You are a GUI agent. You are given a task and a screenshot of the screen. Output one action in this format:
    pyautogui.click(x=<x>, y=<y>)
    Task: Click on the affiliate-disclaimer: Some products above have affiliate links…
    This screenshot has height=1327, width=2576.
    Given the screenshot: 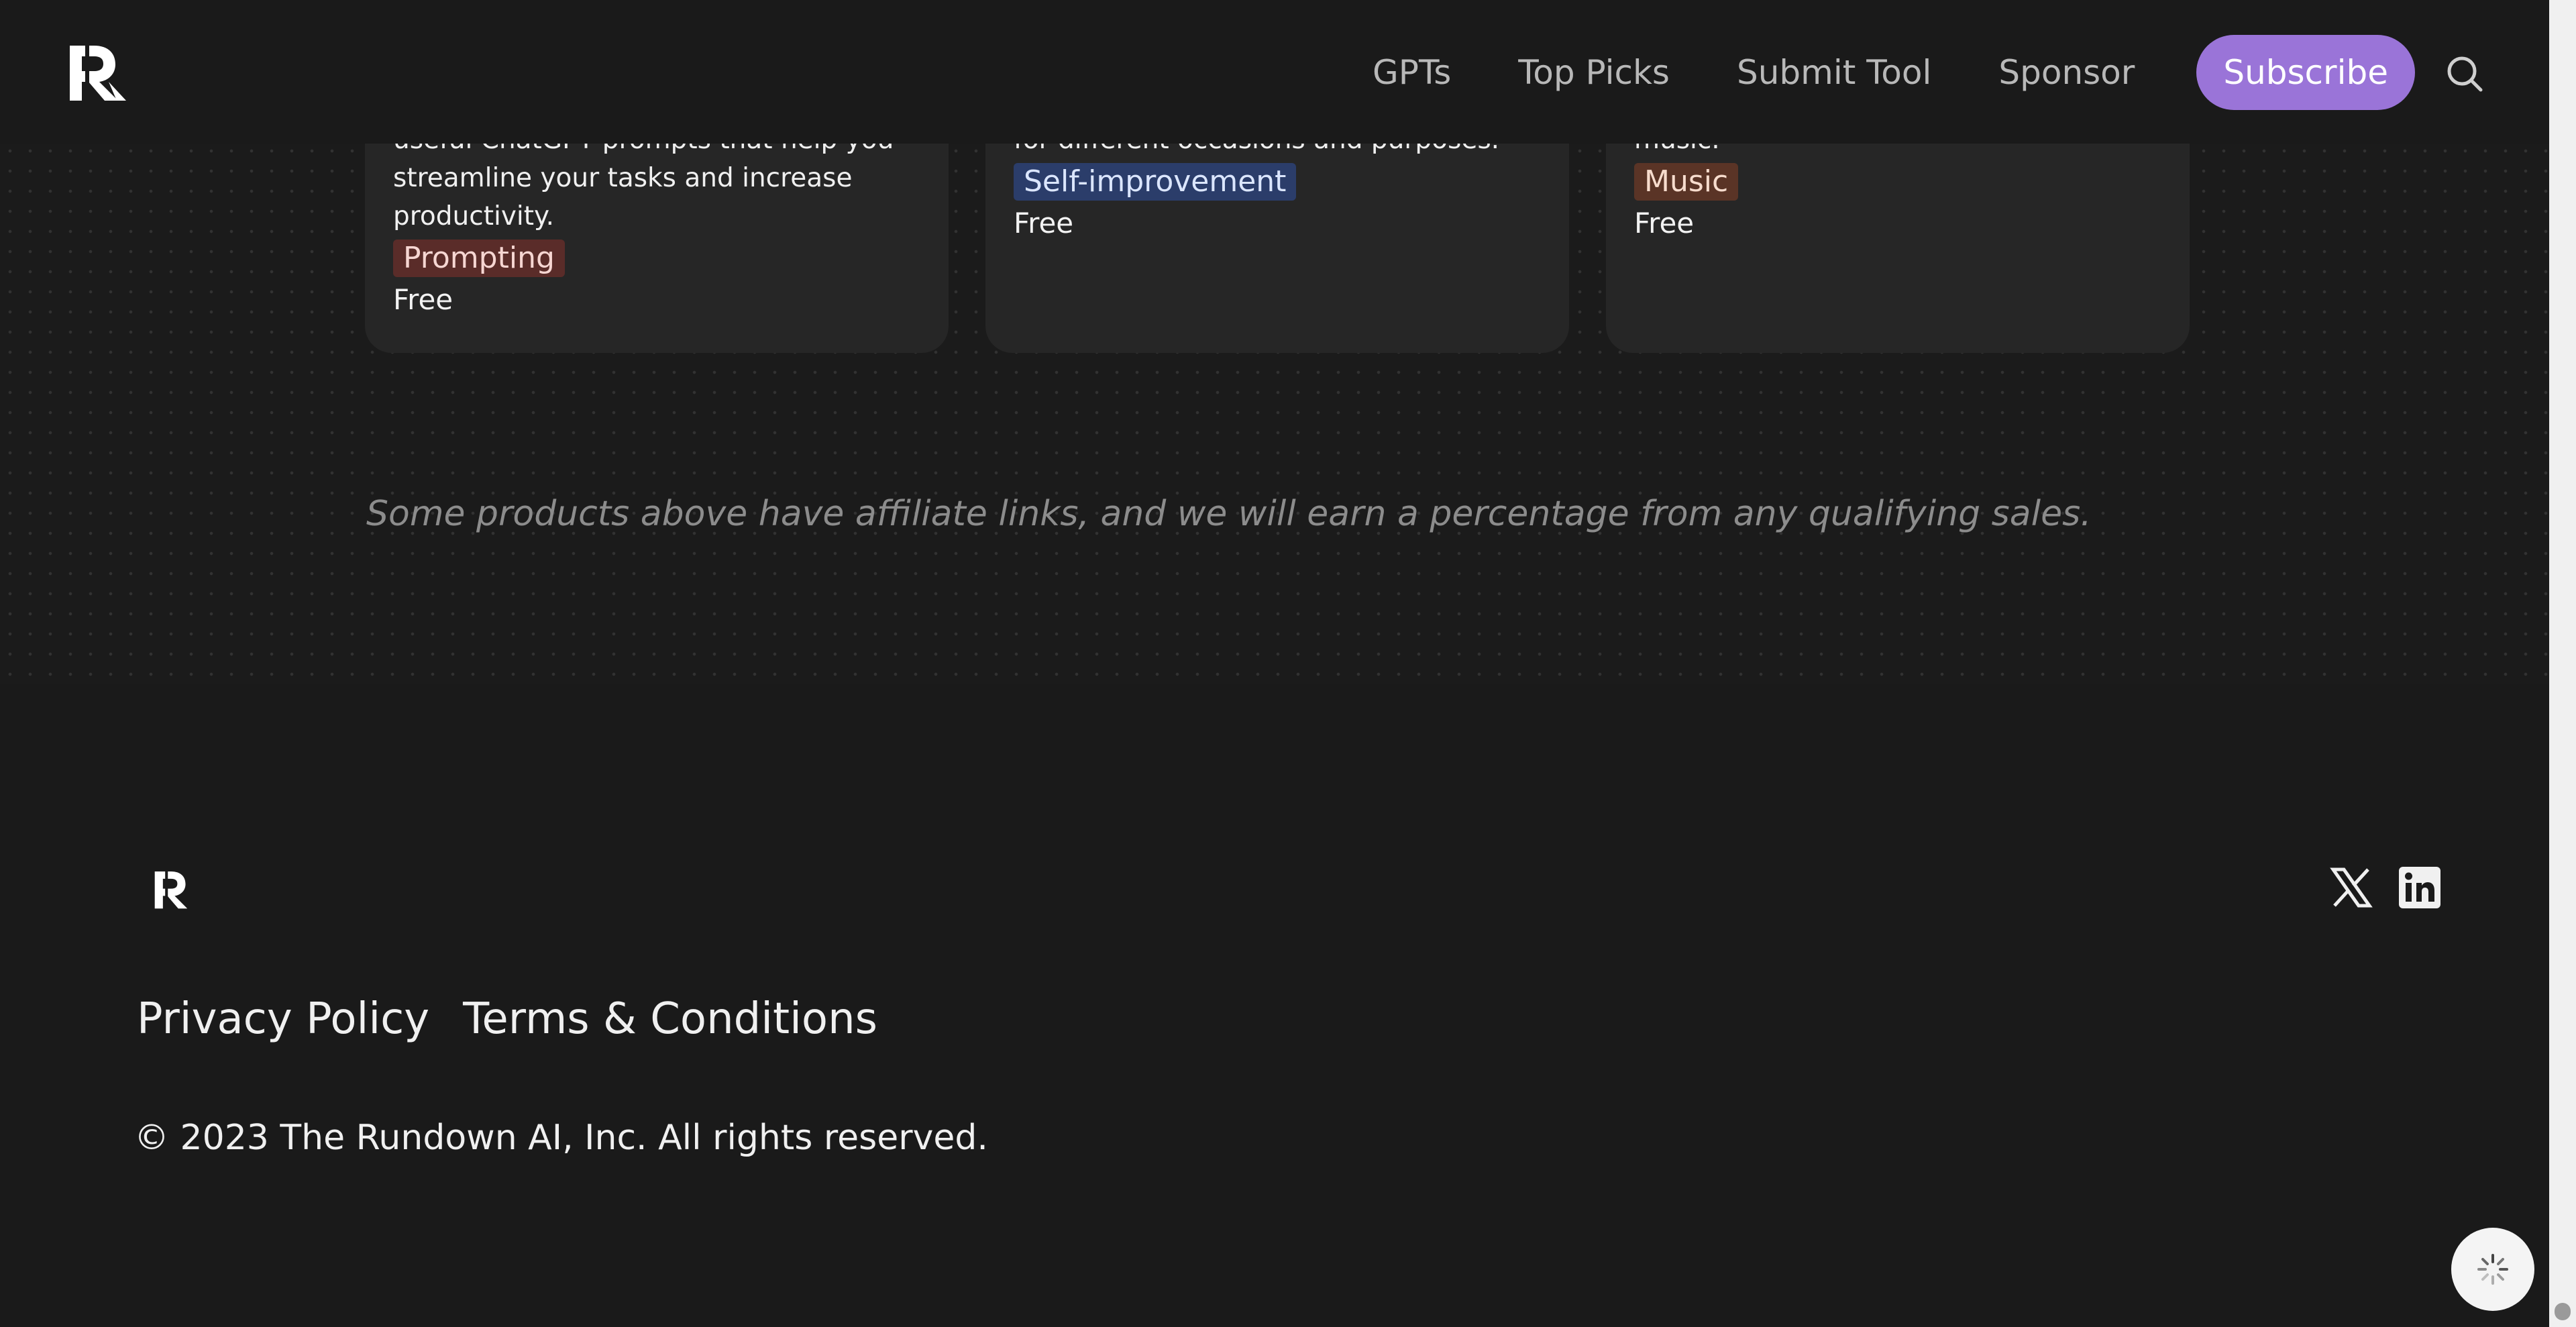 What is the action you would take?
    pyautogui.click(x=1229, y=514)
    